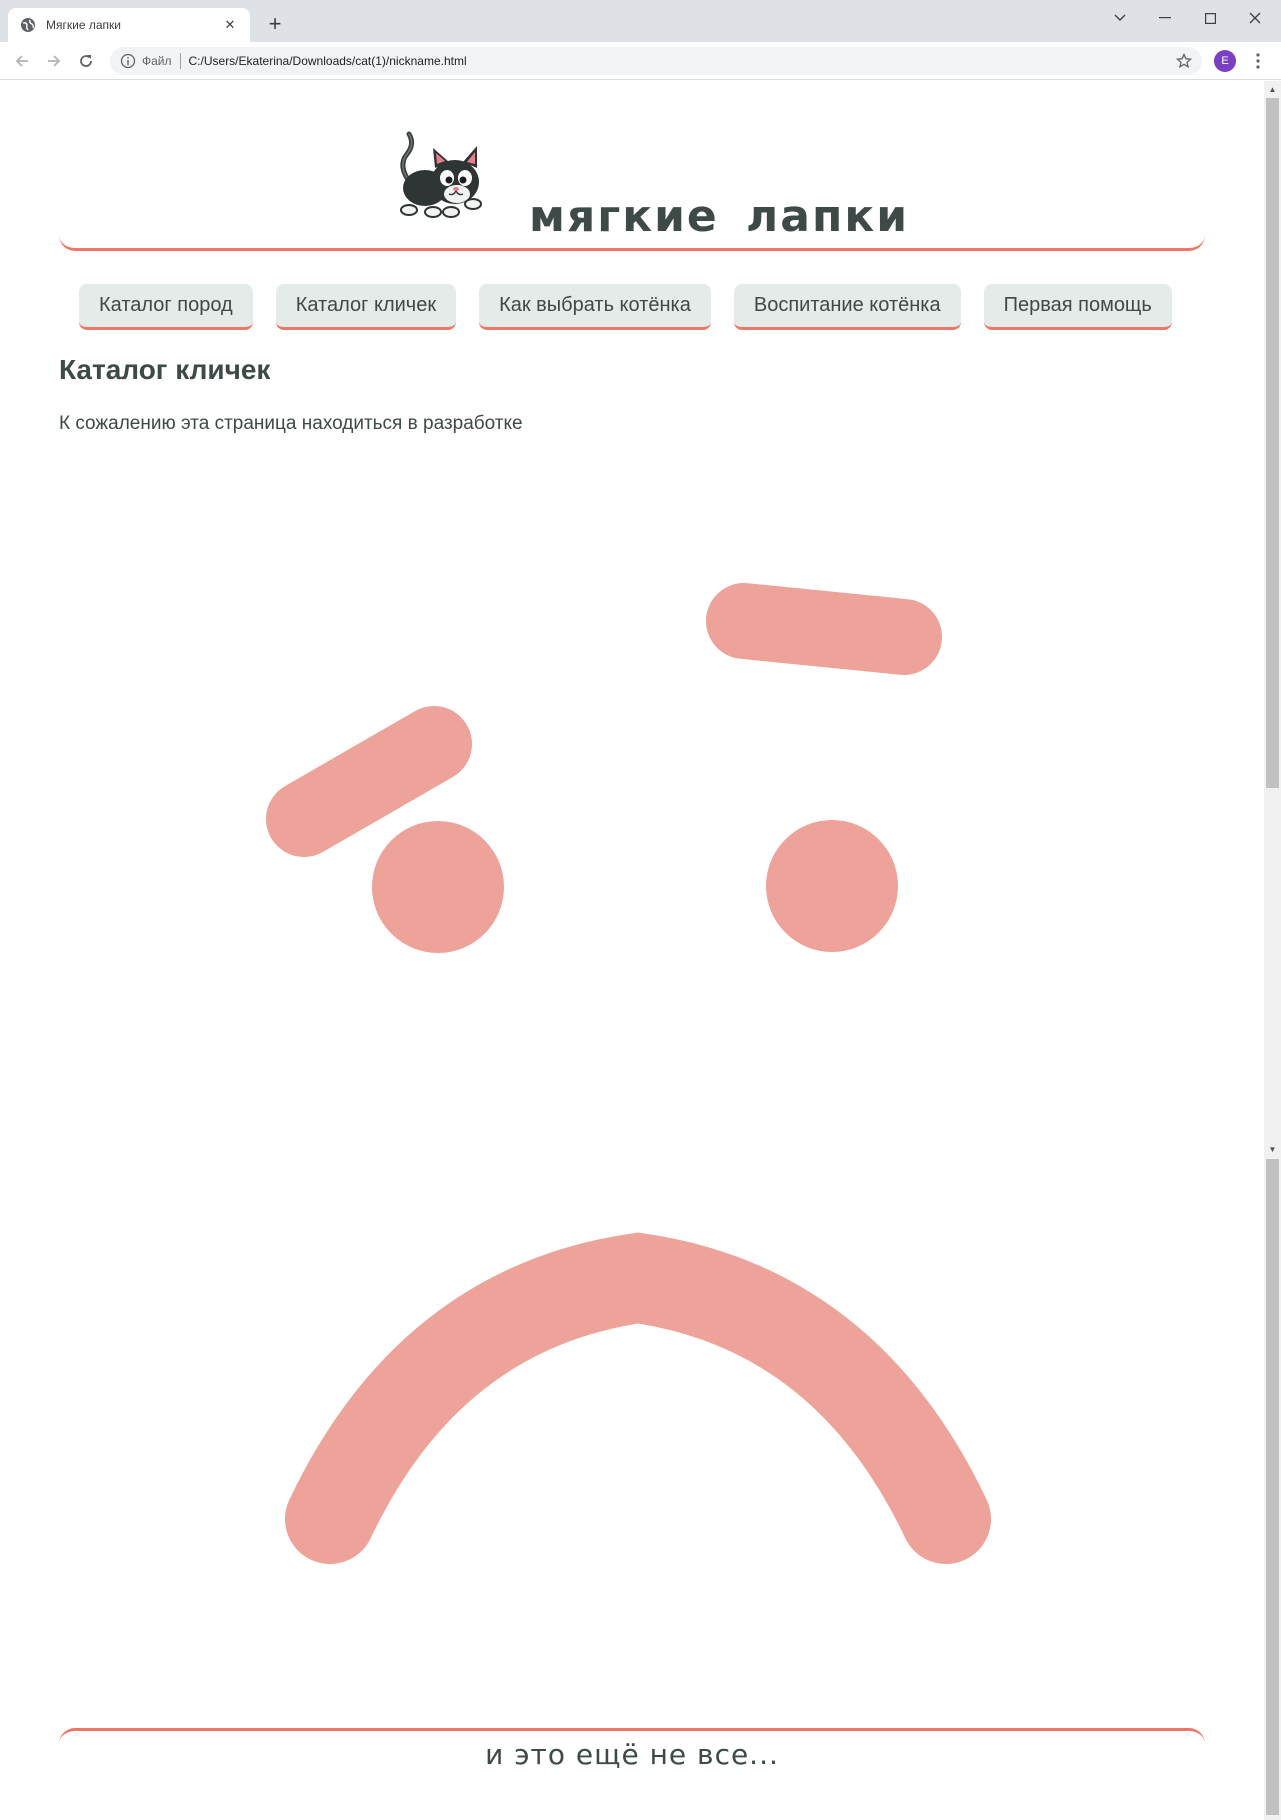  I want to click on scheme-label: Файл, so click(157, 61).